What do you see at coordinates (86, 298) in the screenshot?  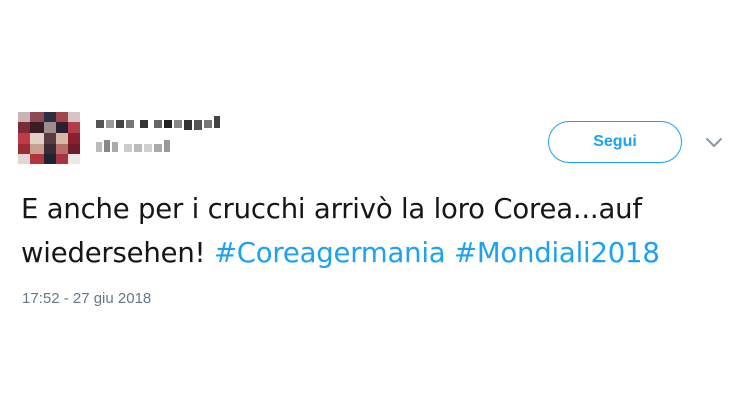 I see `timestamp: 17:52 - 27 giu 2018` at bounding box center [86, 298].